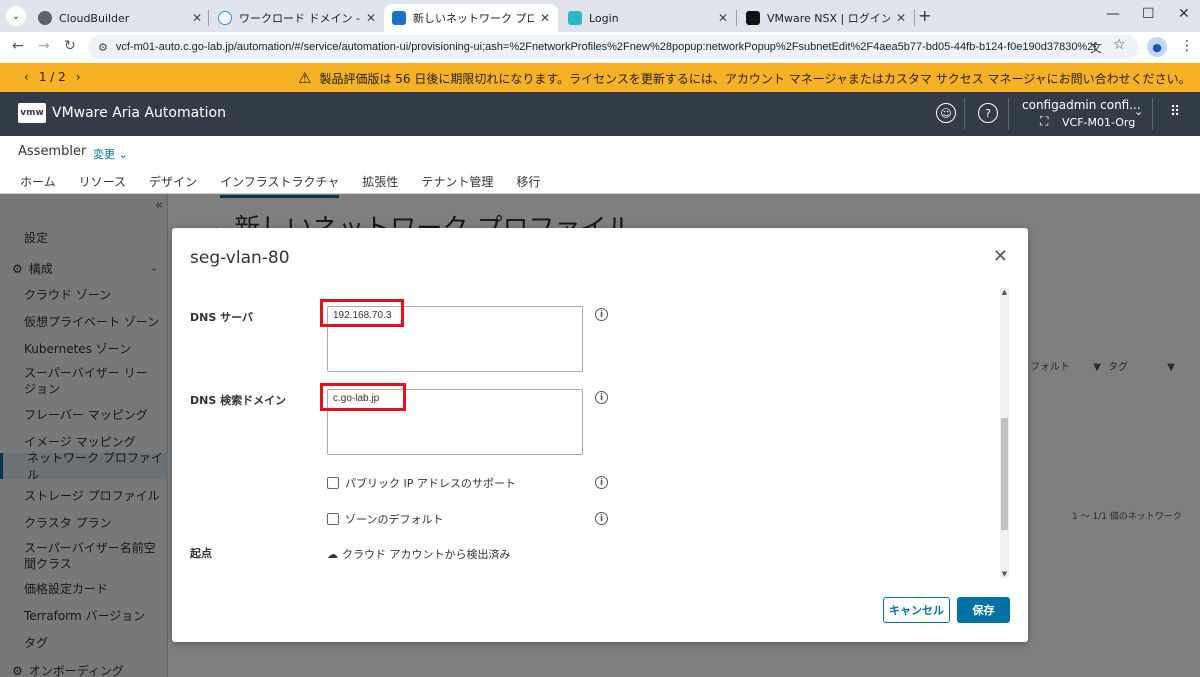 Image resolution: width=1200 pixels, height=677 pixels. Describe the element at coordinates (473, 18) in the screenshot. I see `tab-label: 新しいネットワーク プロファイル - Ass` at that location.